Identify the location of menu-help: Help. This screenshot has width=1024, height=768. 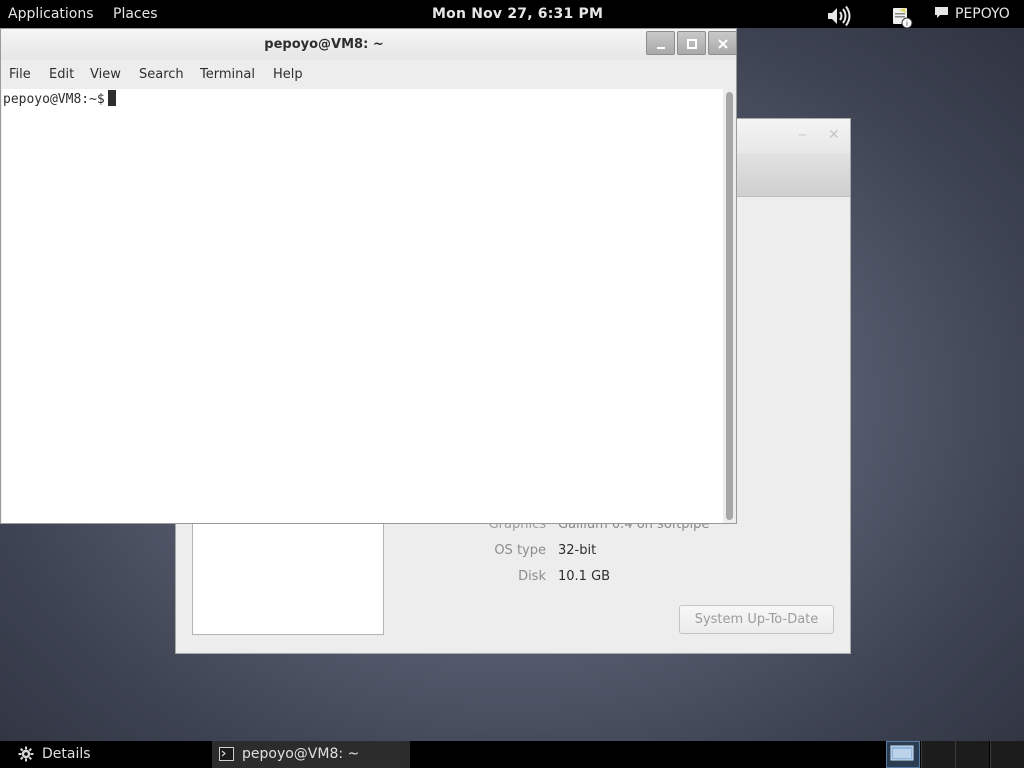
(288, 74).